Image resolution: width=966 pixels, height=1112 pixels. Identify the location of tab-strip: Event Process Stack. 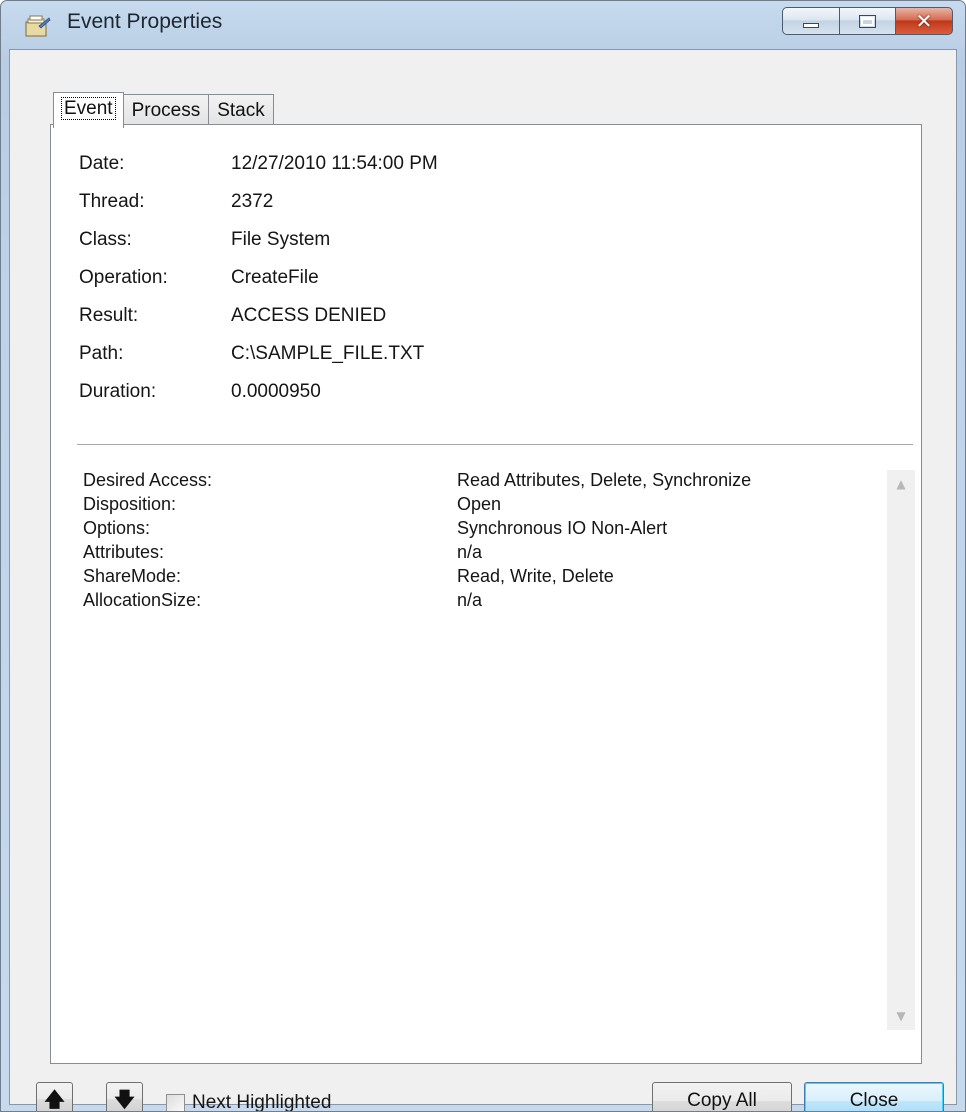
(163, 110).